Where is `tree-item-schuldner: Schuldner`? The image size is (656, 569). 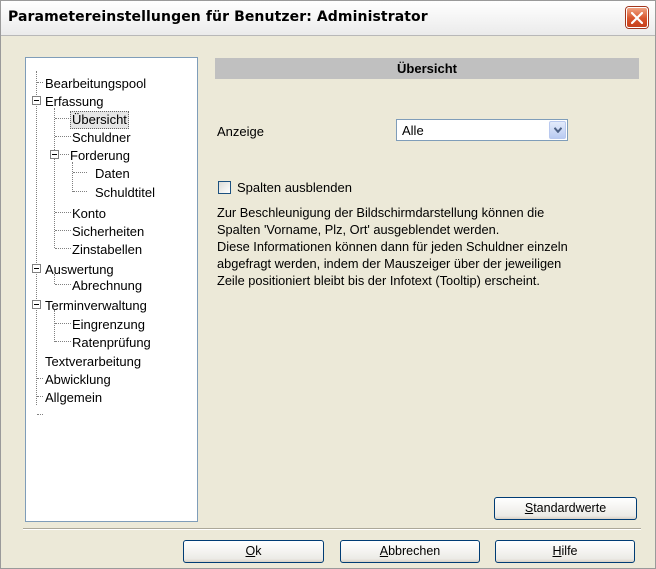 tree-item-schuldner: Schuldner is located at coordinates (101, 138).